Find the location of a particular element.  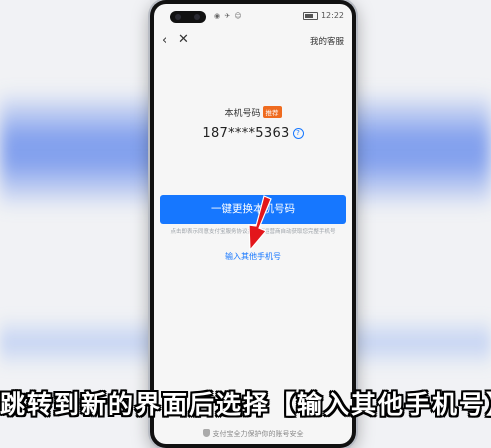

recommend-badge: 推荐 is located at coordinates (272, 112).